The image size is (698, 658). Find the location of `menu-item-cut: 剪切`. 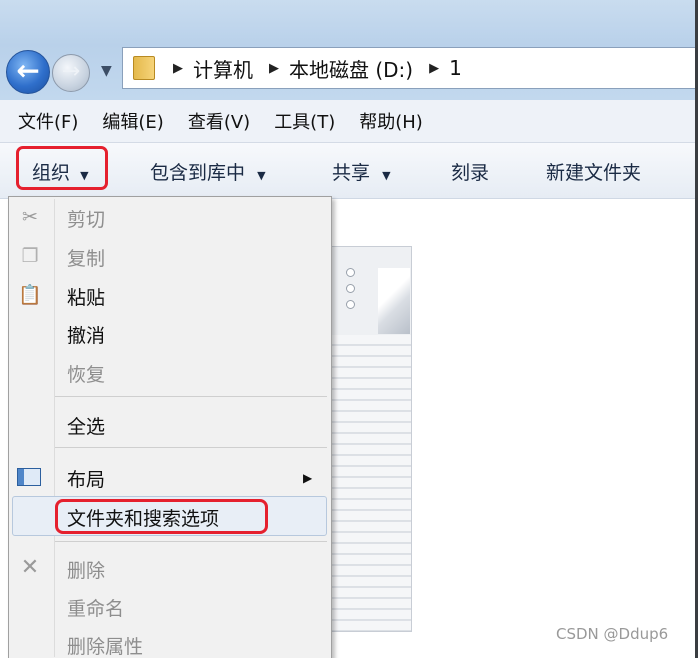

menu-item-cut: 剪切 is located at coordinates (86, 218).